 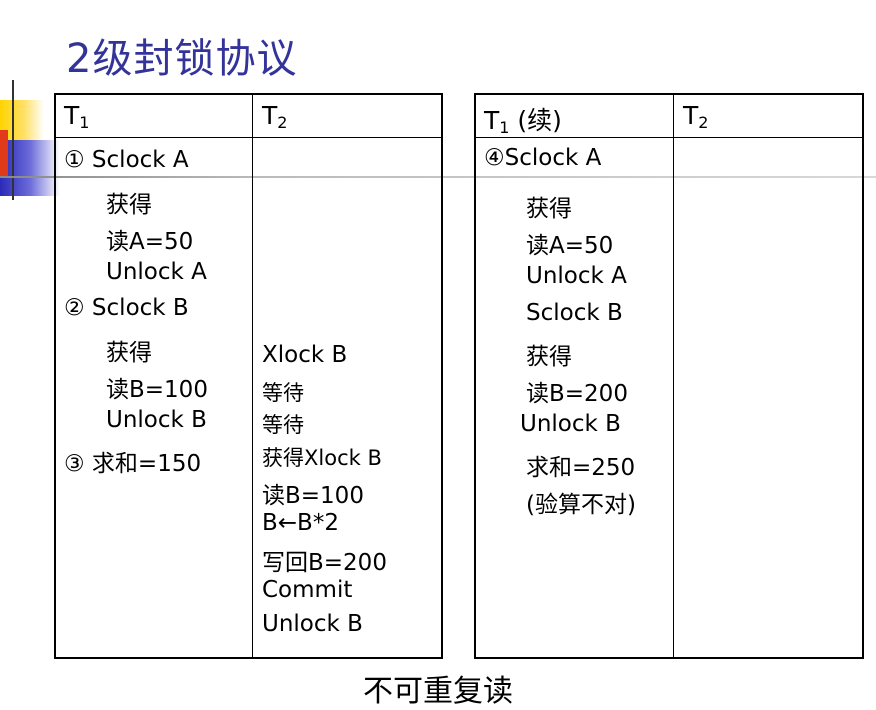 What do you see at coordinates (312, 624) in the screenshot?
I see `t2-line: Unlock B` at bounding box center [312, 624].